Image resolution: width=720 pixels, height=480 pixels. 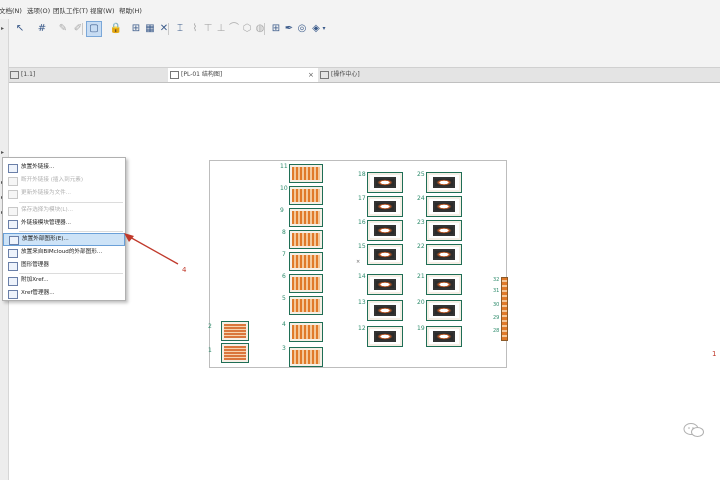 I want to click on menu-file: 文档(N), so click(x=11, y=10).